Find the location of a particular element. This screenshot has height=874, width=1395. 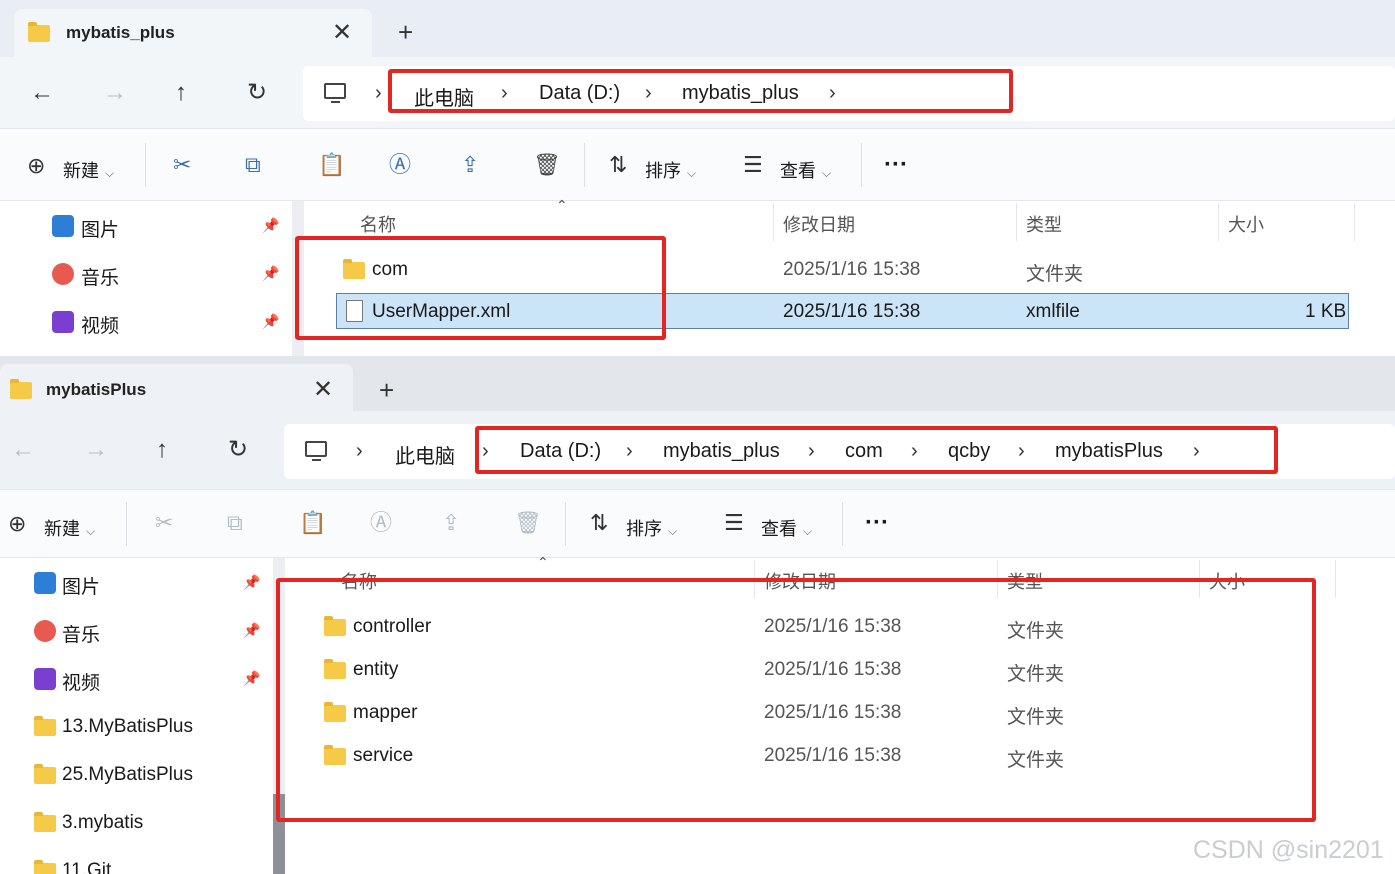

video-icon is located at coordinates (63, 322).